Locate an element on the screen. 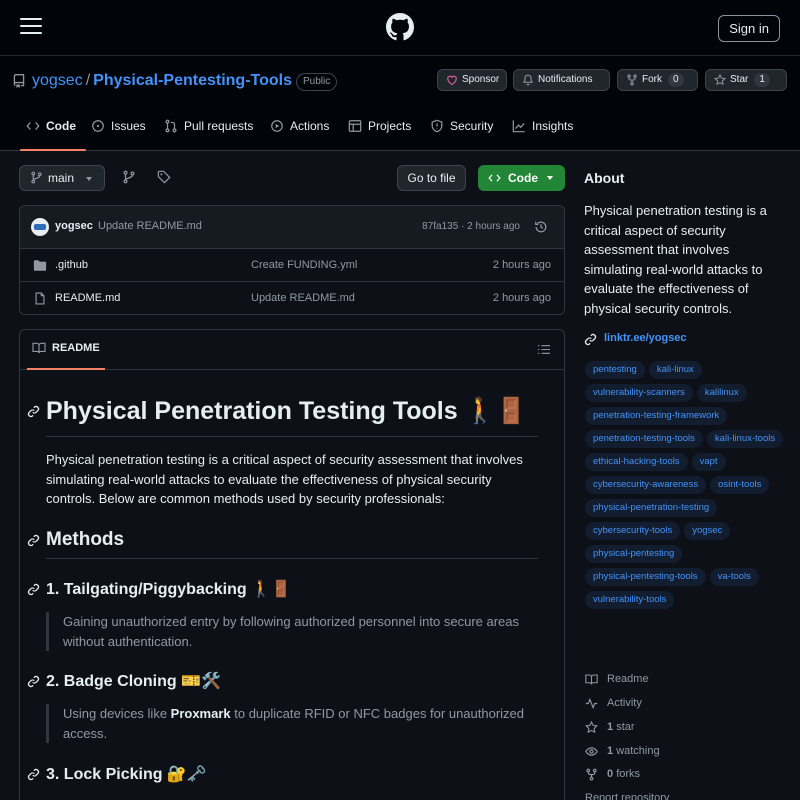 Image resolution: width=800 pixels, height=800 pixels. star-button: Star 1 is located at coordinates (746, 80).